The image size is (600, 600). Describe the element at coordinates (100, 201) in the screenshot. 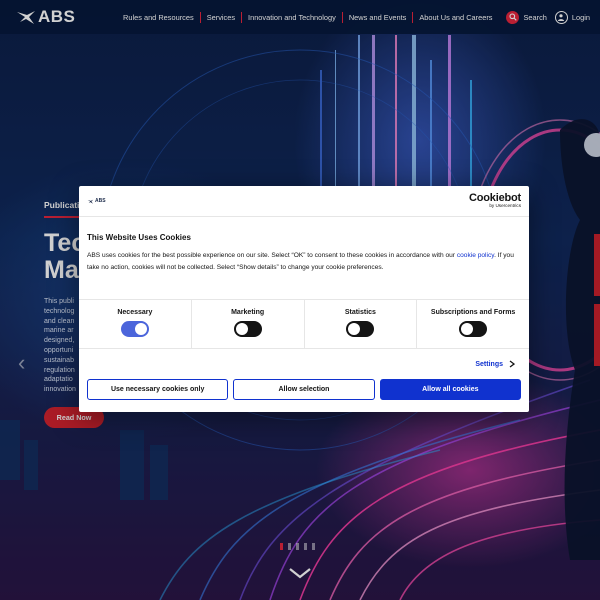

I see `dialog-logo-text: ABS` at that location.